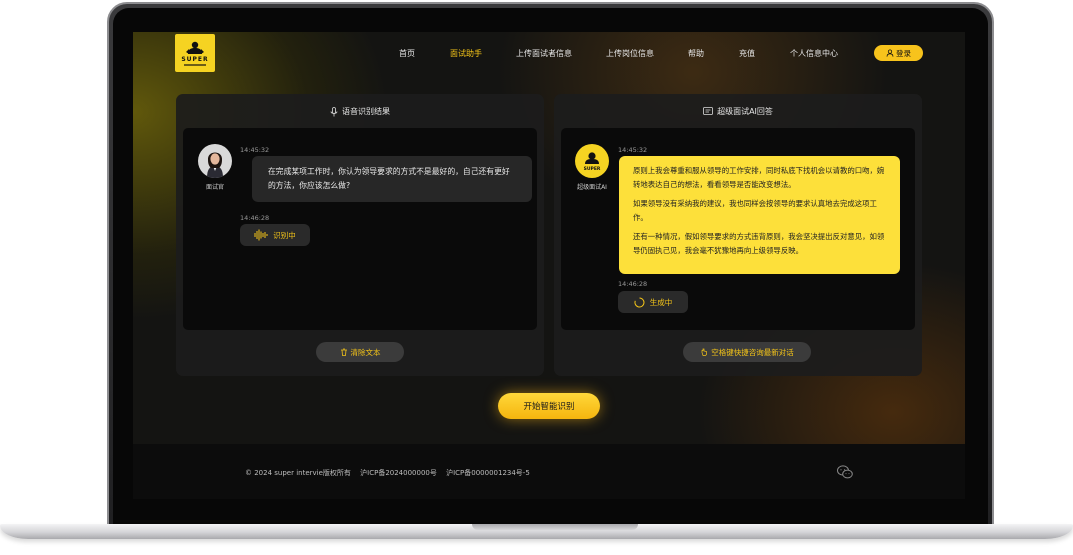 This screenshot has width=1073, height=555. What do you see at coordinates (407, 53) in the screenshot?
I see `nav-item-home: 首页` at bounding box center [407, 53].